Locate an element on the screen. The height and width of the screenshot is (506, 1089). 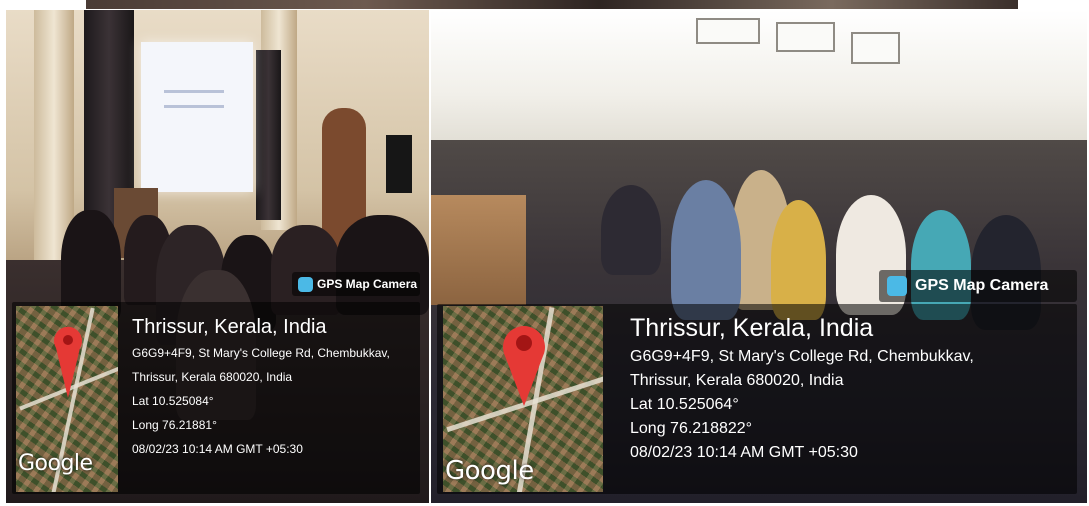
projector-screen-text is located at coordinates (194, 99).